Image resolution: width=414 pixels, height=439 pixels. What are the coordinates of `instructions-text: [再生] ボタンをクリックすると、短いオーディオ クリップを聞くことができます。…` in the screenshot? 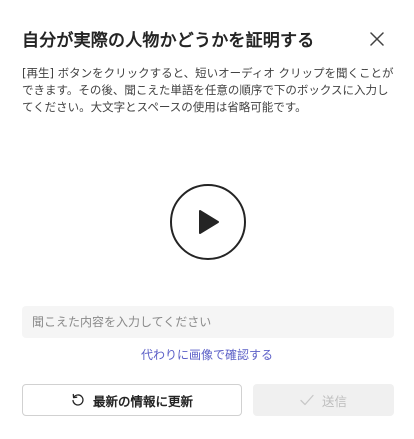 It's located at (208, 90).